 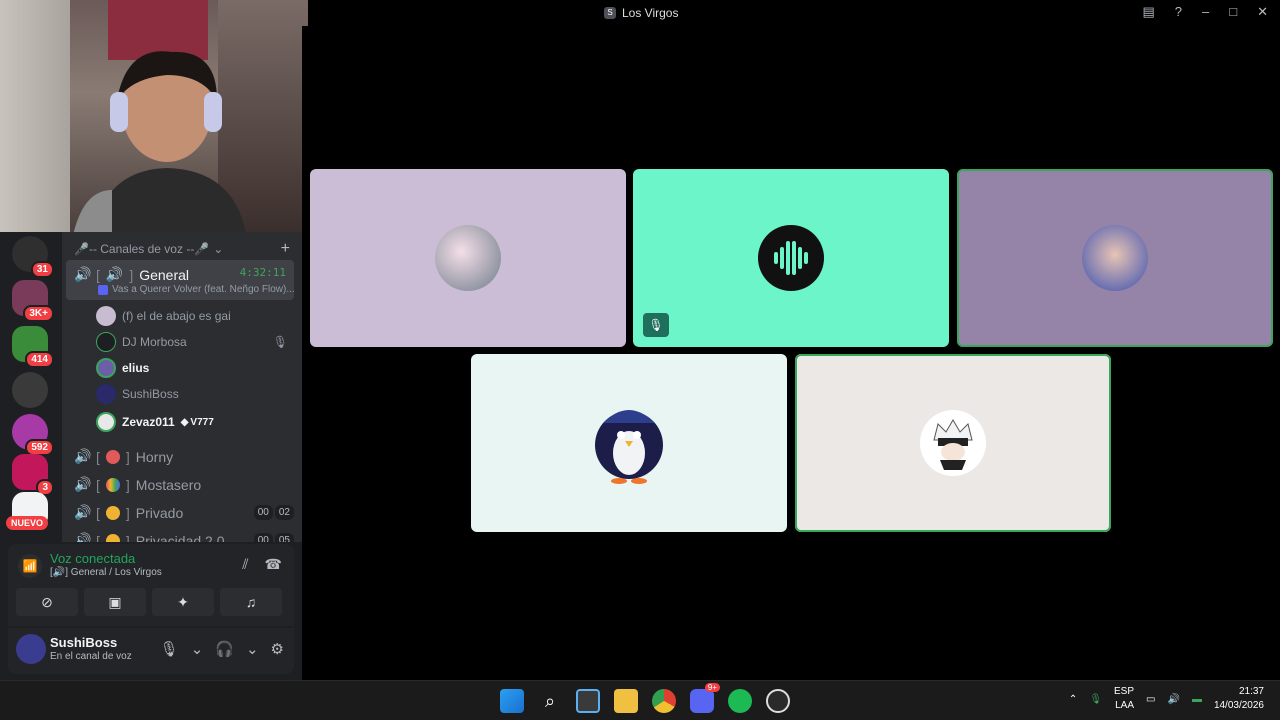 I want to click on layout-code: LAA, so click(x=1125, y=705).